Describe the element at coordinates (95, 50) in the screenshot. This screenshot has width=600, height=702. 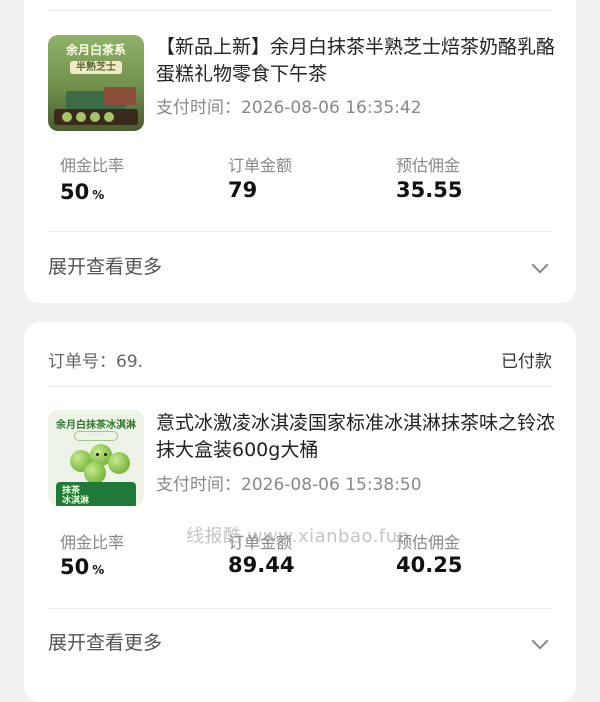
I see `product-image-title: 余月白茶系` at that location.